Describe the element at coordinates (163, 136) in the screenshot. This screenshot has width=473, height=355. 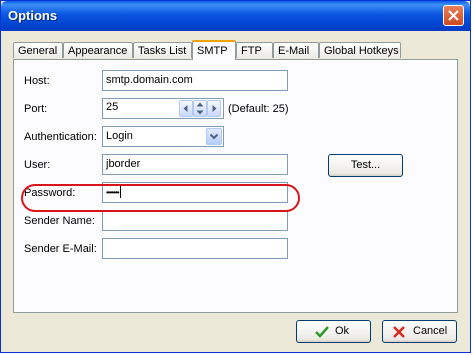
I see `authentication-select: Login` at that location.